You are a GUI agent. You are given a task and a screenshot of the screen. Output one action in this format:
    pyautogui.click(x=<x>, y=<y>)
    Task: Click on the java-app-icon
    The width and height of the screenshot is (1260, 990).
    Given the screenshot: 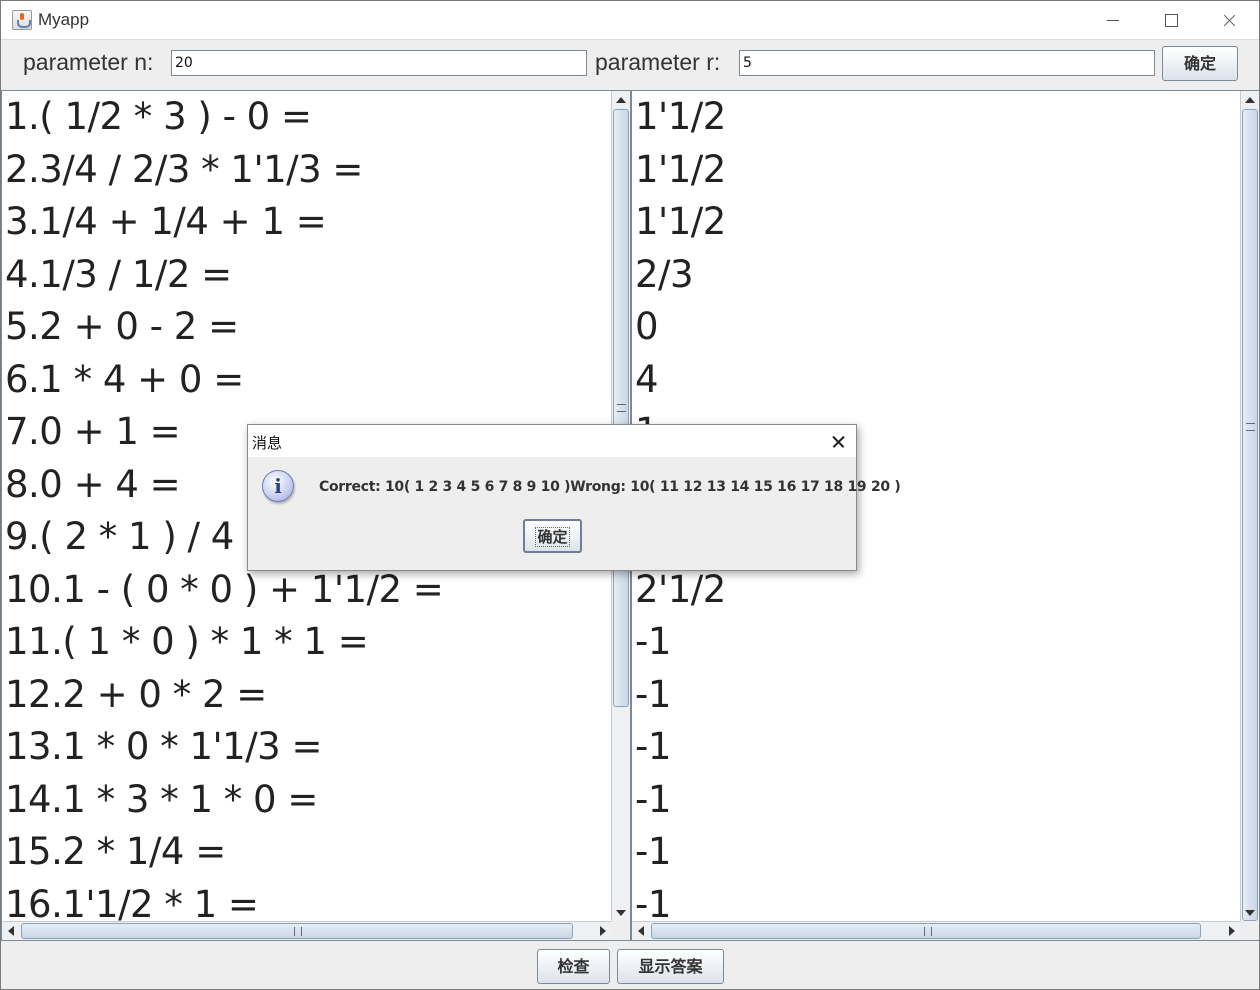 What is the action you would take?
    pyautogui.click(x=22, y=20)
    